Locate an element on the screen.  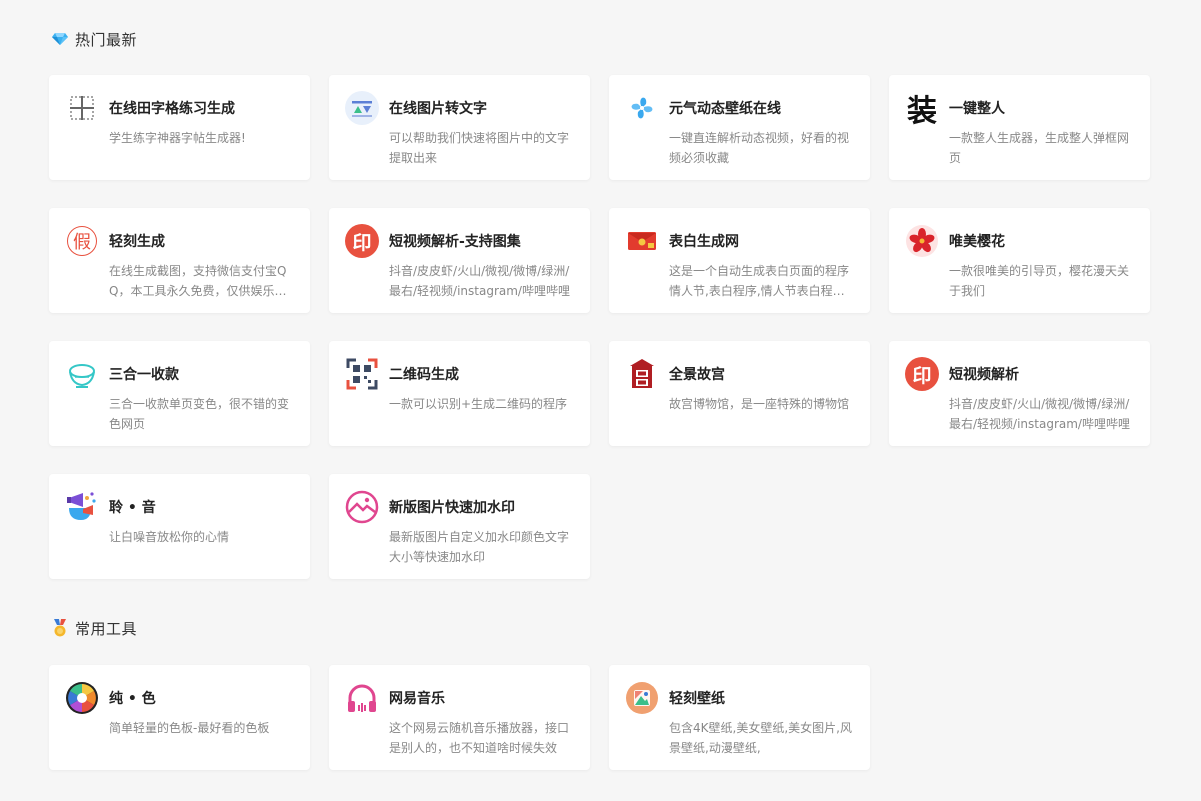
palace-icon is located at coordinates (642, 374).